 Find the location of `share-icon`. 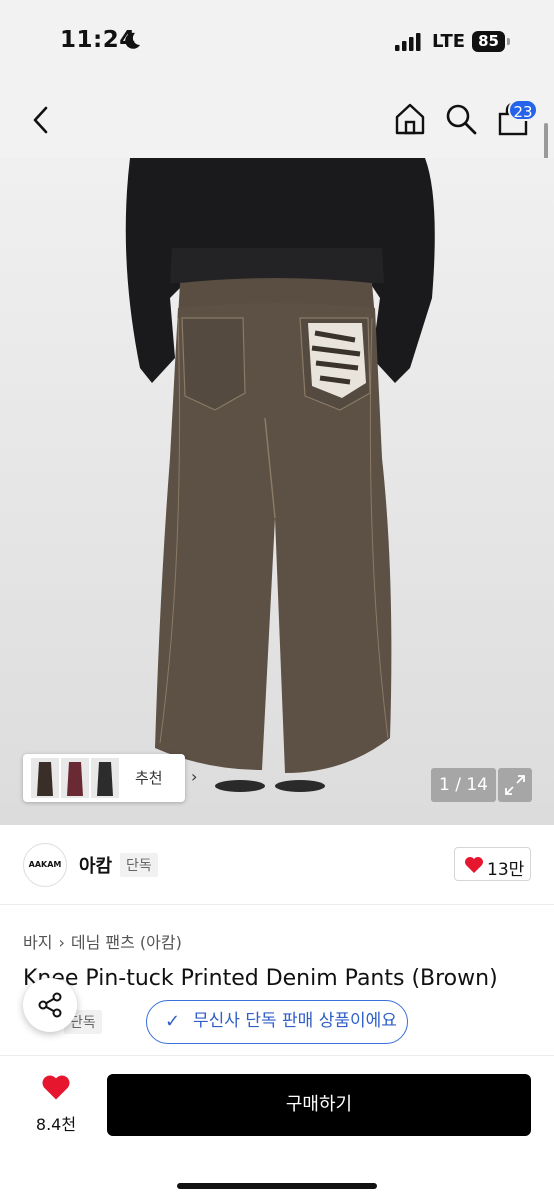

share-icon is located at coordinates (50, 1005).